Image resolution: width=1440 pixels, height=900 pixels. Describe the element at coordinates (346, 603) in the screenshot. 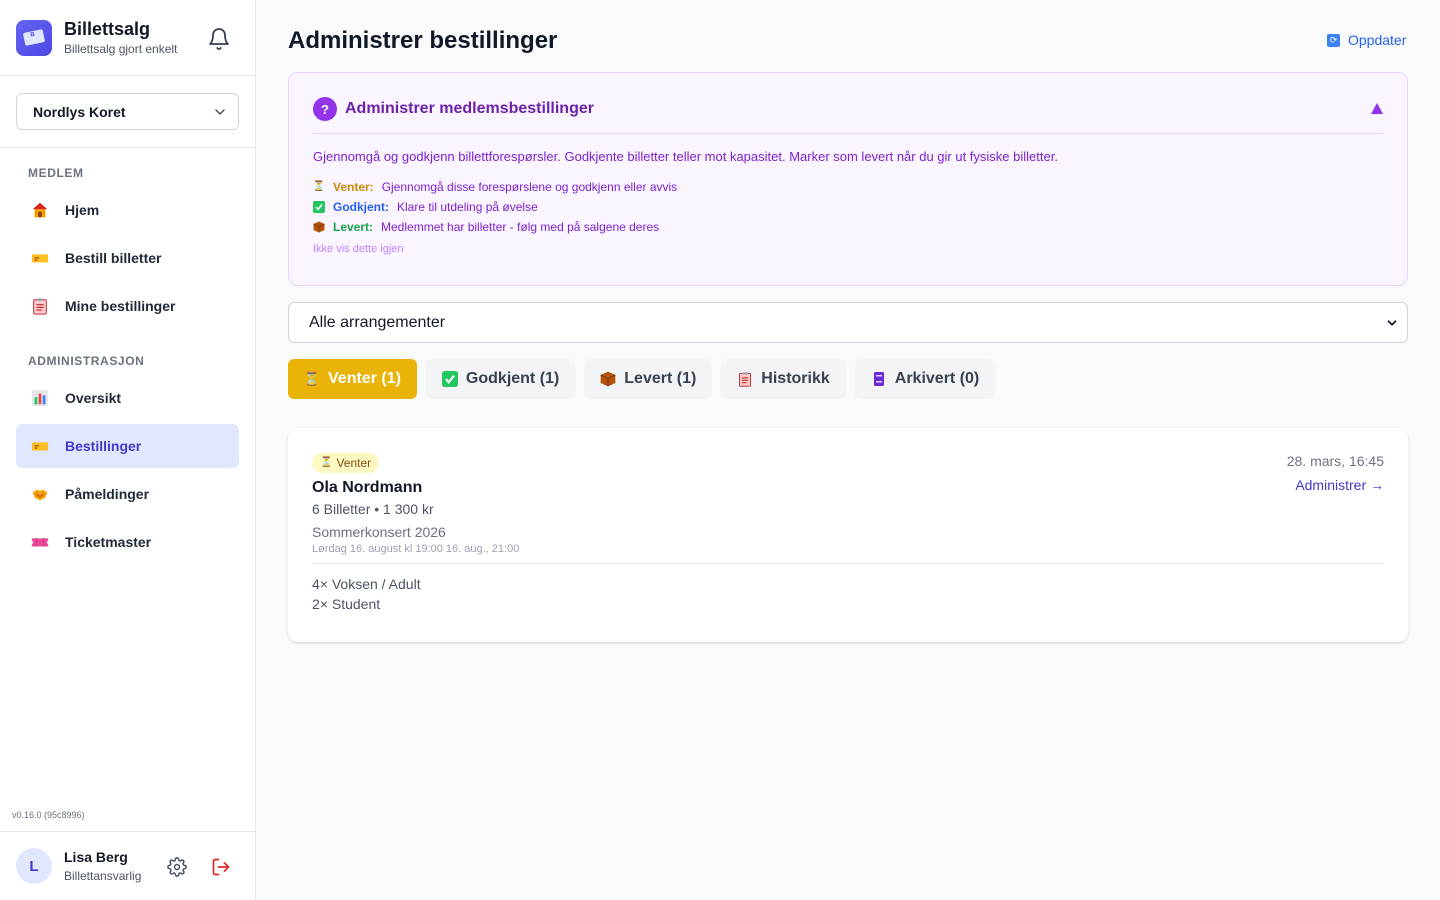

I see `order-item: 2× Student` at that location.